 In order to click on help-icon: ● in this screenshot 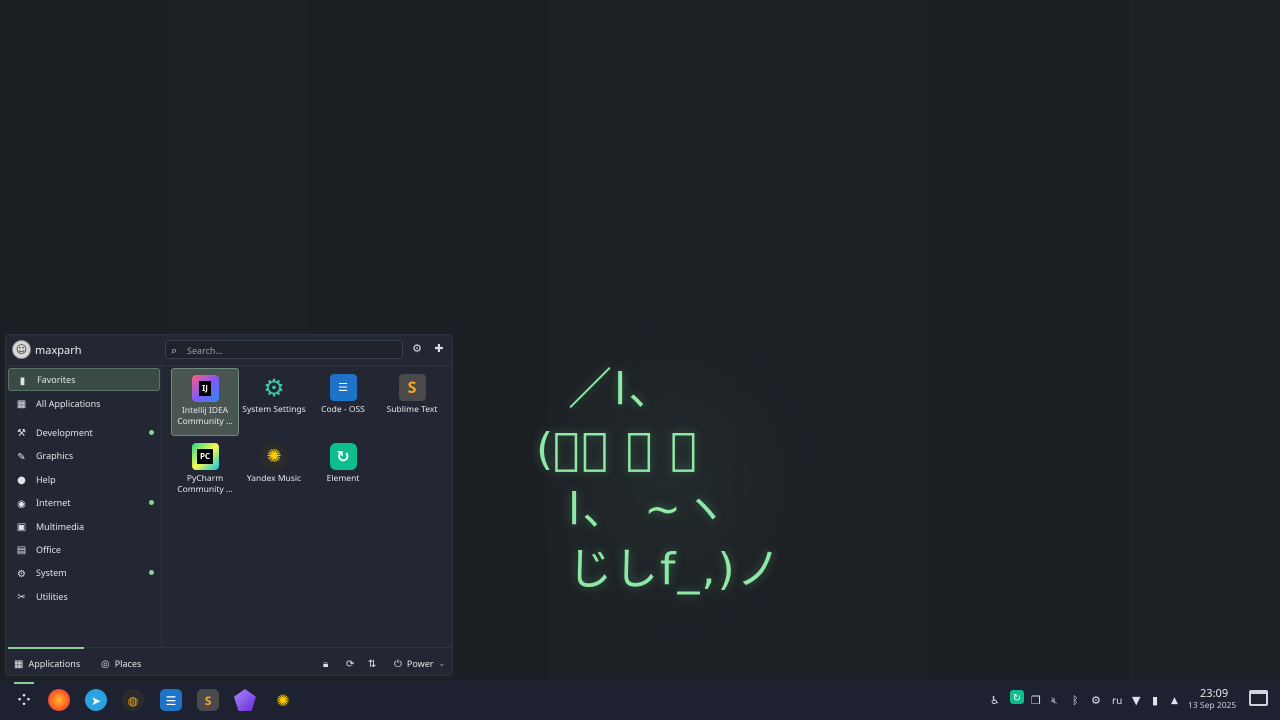, I will do `click(21, 479)`.